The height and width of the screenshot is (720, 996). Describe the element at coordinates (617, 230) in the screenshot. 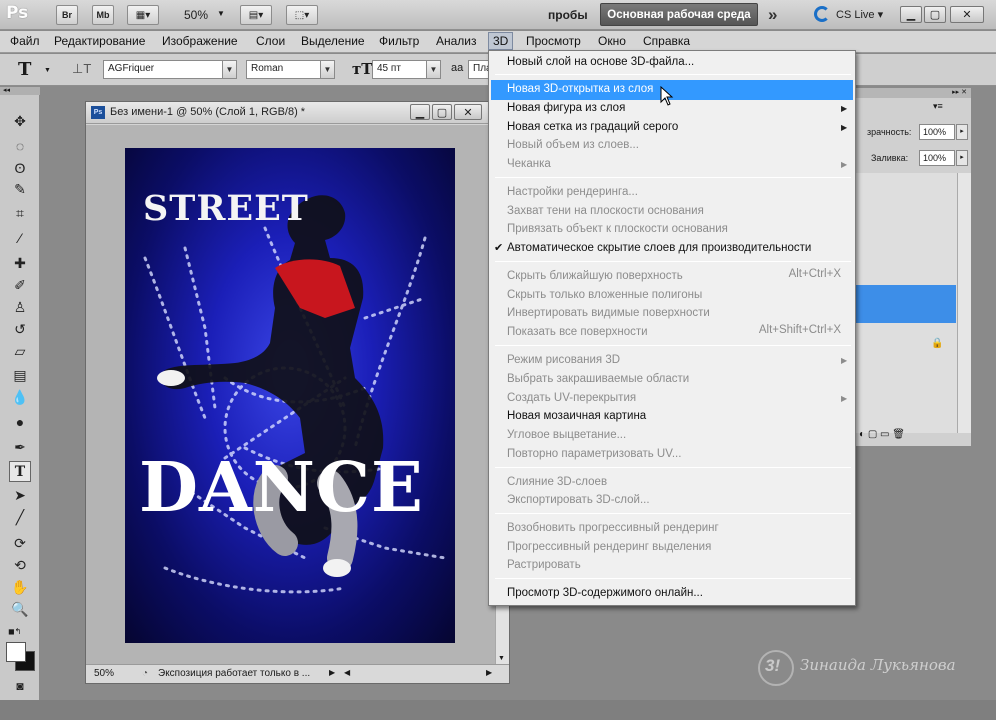

I see `menu-item-snap-to-ground-plane: Привязать объект к плоскости основания` at that location.